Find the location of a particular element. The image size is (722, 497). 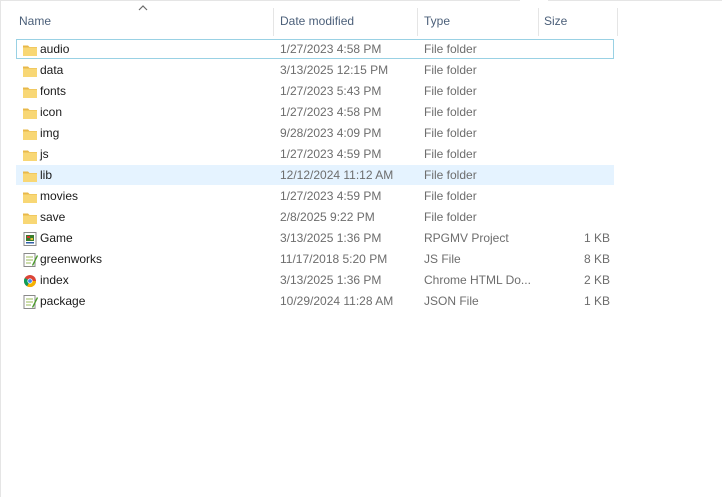

file-row-lib: lib 12/12/2024 11:12 AM File folder is located at coordinates (315, 175).